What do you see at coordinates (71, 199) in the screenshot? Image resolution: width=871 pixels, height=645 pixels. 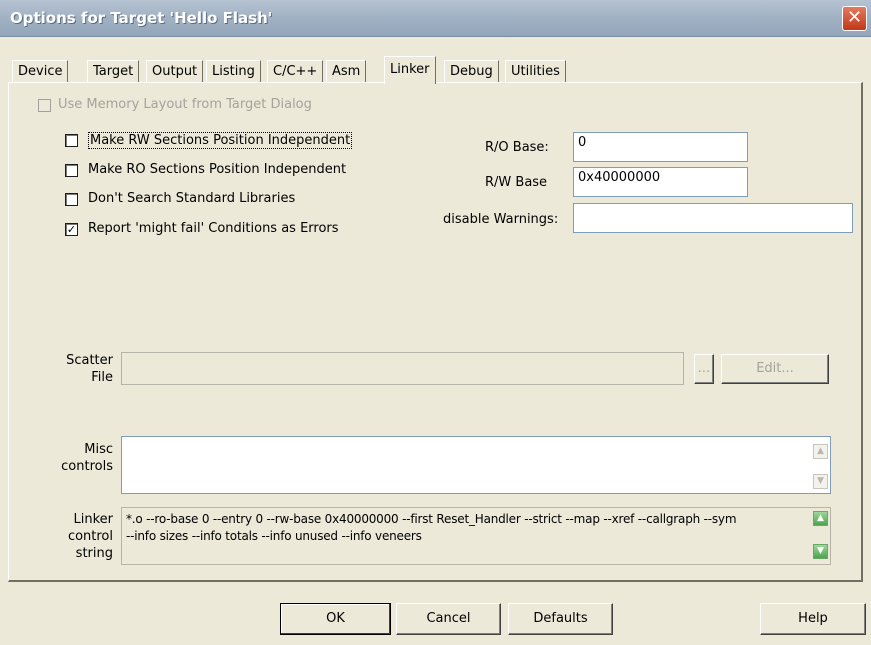 I see `dont-search-std-libraries-checkbox` at bounding box center [71, 199].